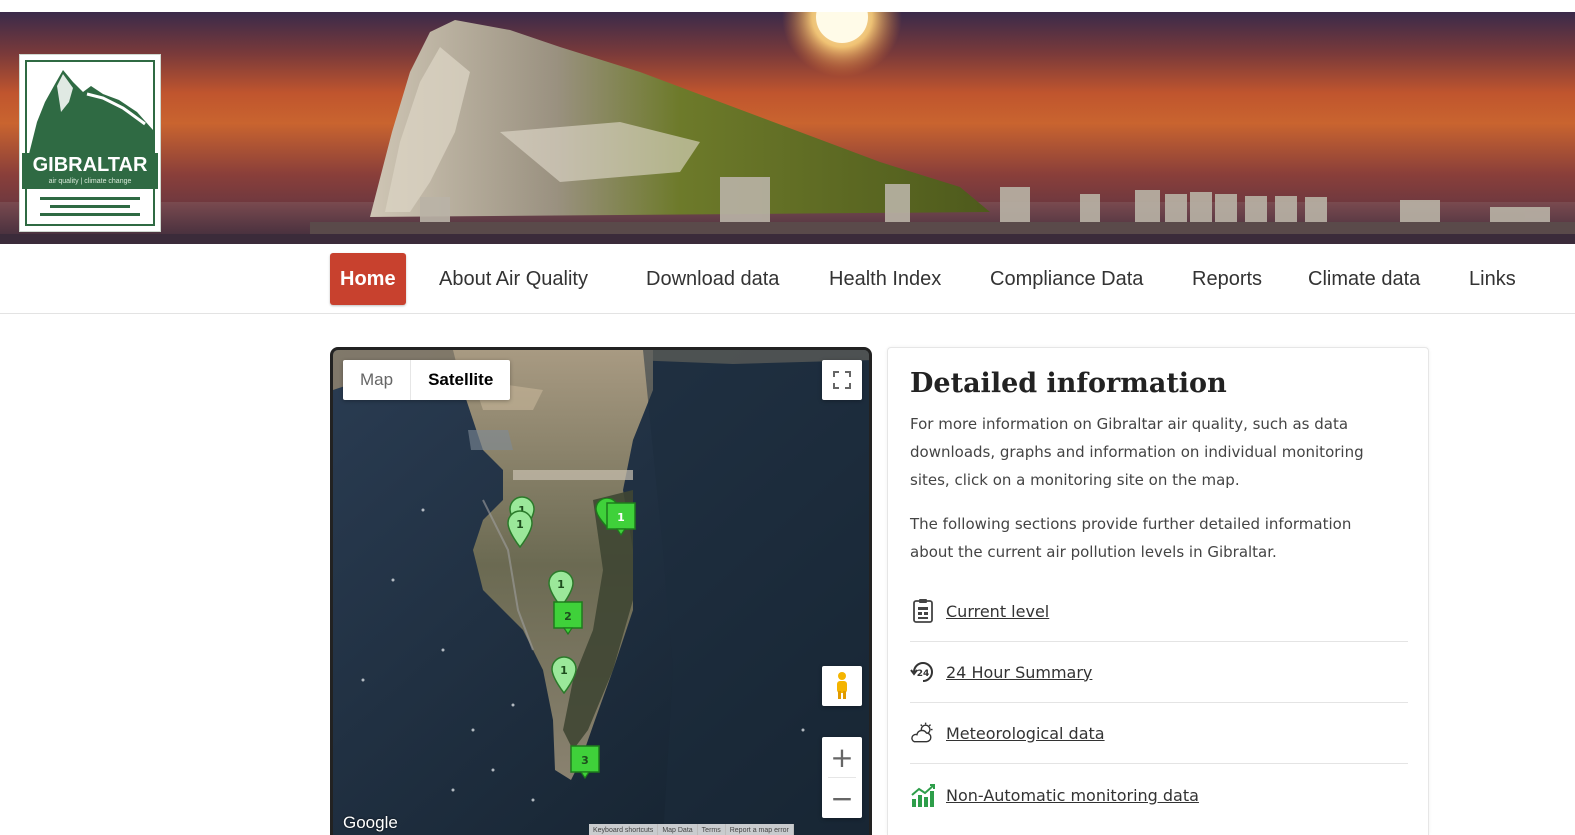 The image size is (1575, 835). What do you see at coordinates (1159, 733) in the screenshot?
I see `link-row-meteorological-data: Meteorological data` at bounding box center [1159, 733].